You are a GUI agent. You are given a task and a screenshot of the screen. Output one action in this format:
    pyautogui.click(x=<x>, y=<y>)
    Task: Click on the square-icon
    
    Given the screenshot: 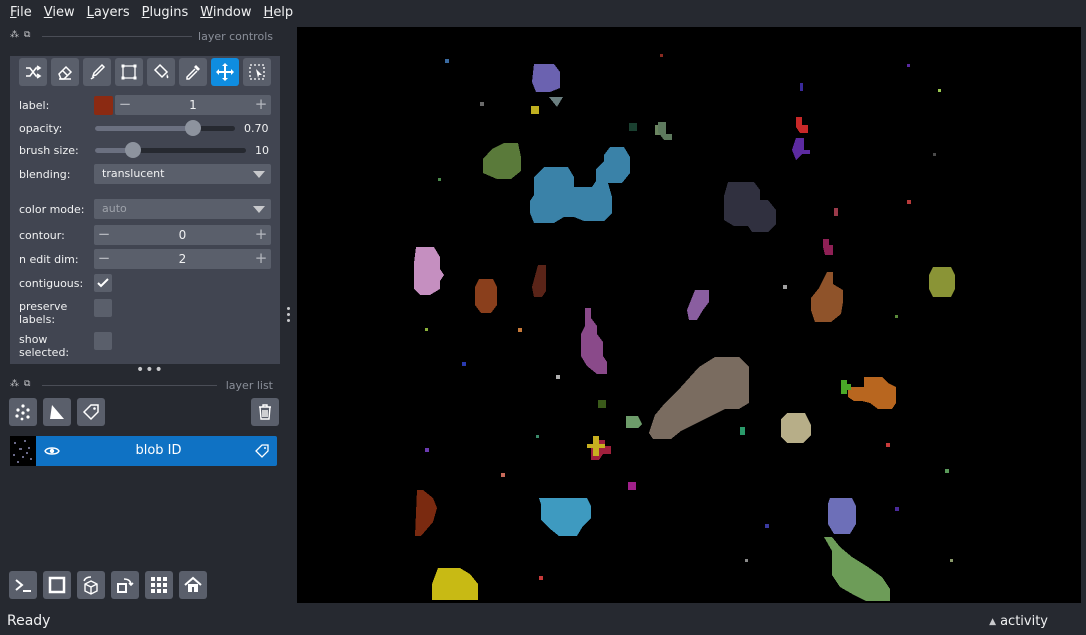 What is the action you would take?
    pyautogui.click(x=57, y=585)
    